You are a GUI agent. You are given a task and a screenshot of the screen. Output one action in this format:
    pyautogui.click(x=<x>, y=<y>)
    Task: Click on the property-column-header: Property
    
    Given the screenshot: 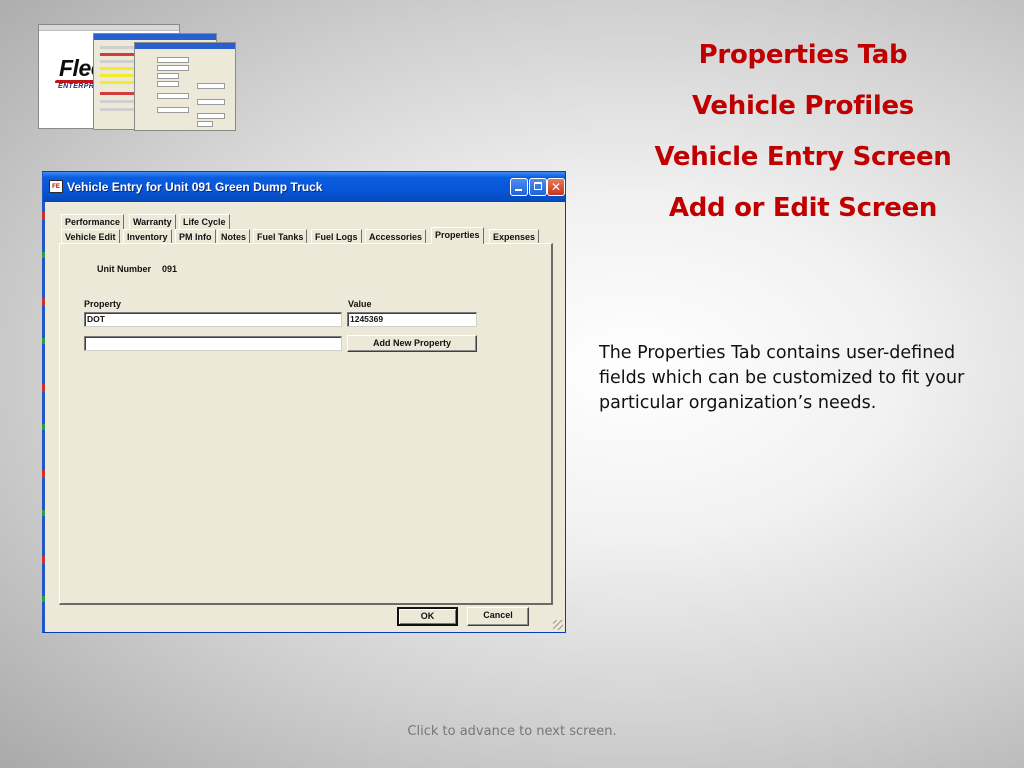 What is the action you would take?
    pyautogui.click(x=103, y=304)
    